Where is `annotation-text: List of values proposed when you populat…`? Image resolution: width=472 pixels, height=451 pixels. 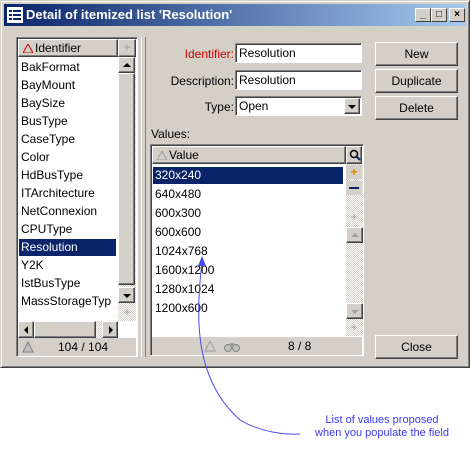 annotation-text: List of values proposed when you populat… is located at coordinates (382, 427).